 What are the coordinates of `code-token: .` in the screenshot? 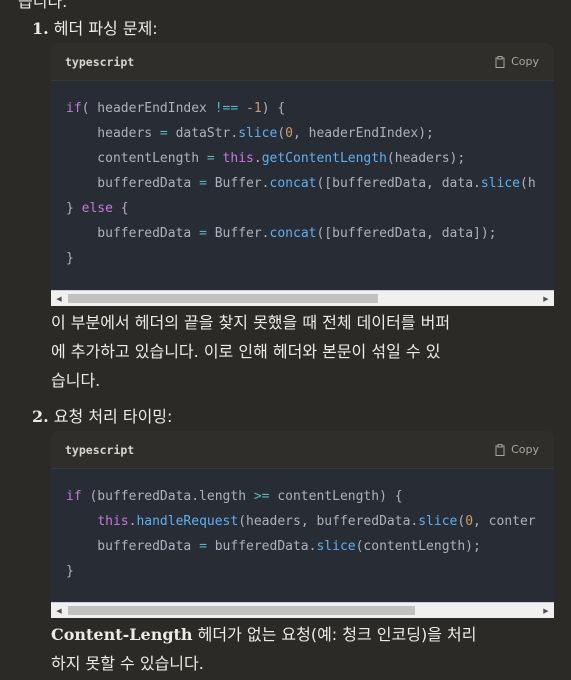 It's located at (257, 158).